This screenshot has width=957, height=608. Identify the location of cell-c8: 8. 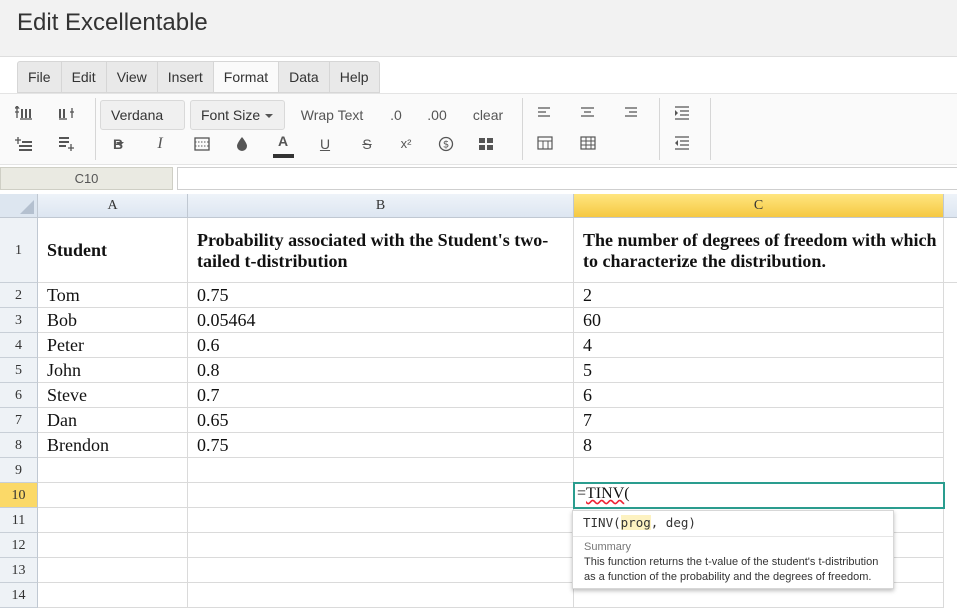
(759, 445).